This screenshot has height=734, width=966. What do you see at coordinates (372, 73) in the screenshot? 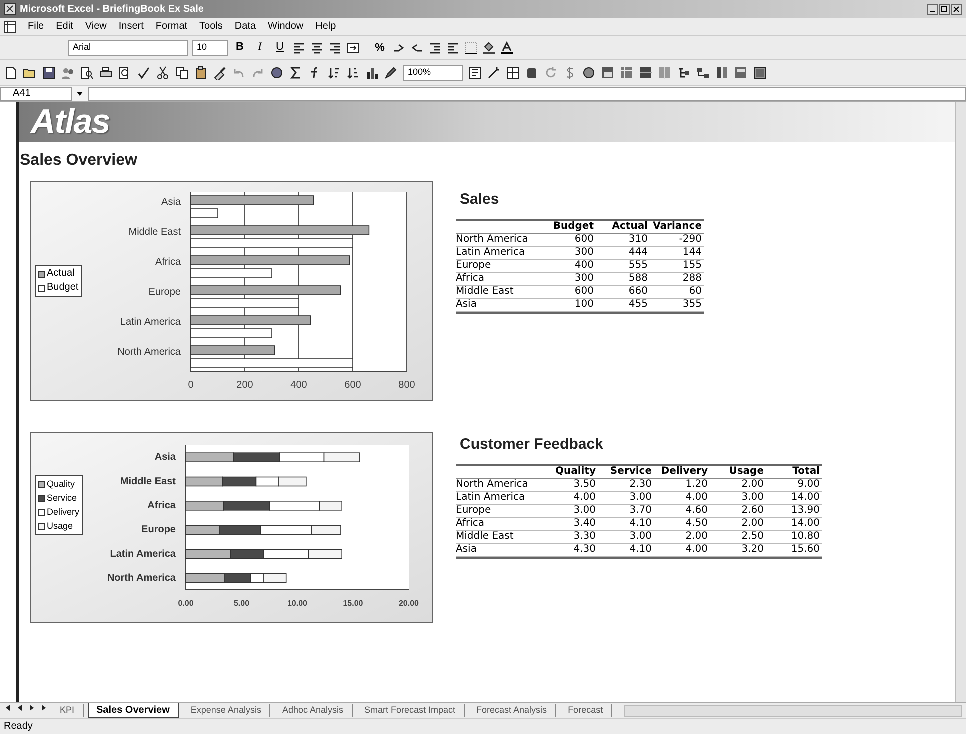
I see `bar-chart-icon` at bounding box center [372, 73].